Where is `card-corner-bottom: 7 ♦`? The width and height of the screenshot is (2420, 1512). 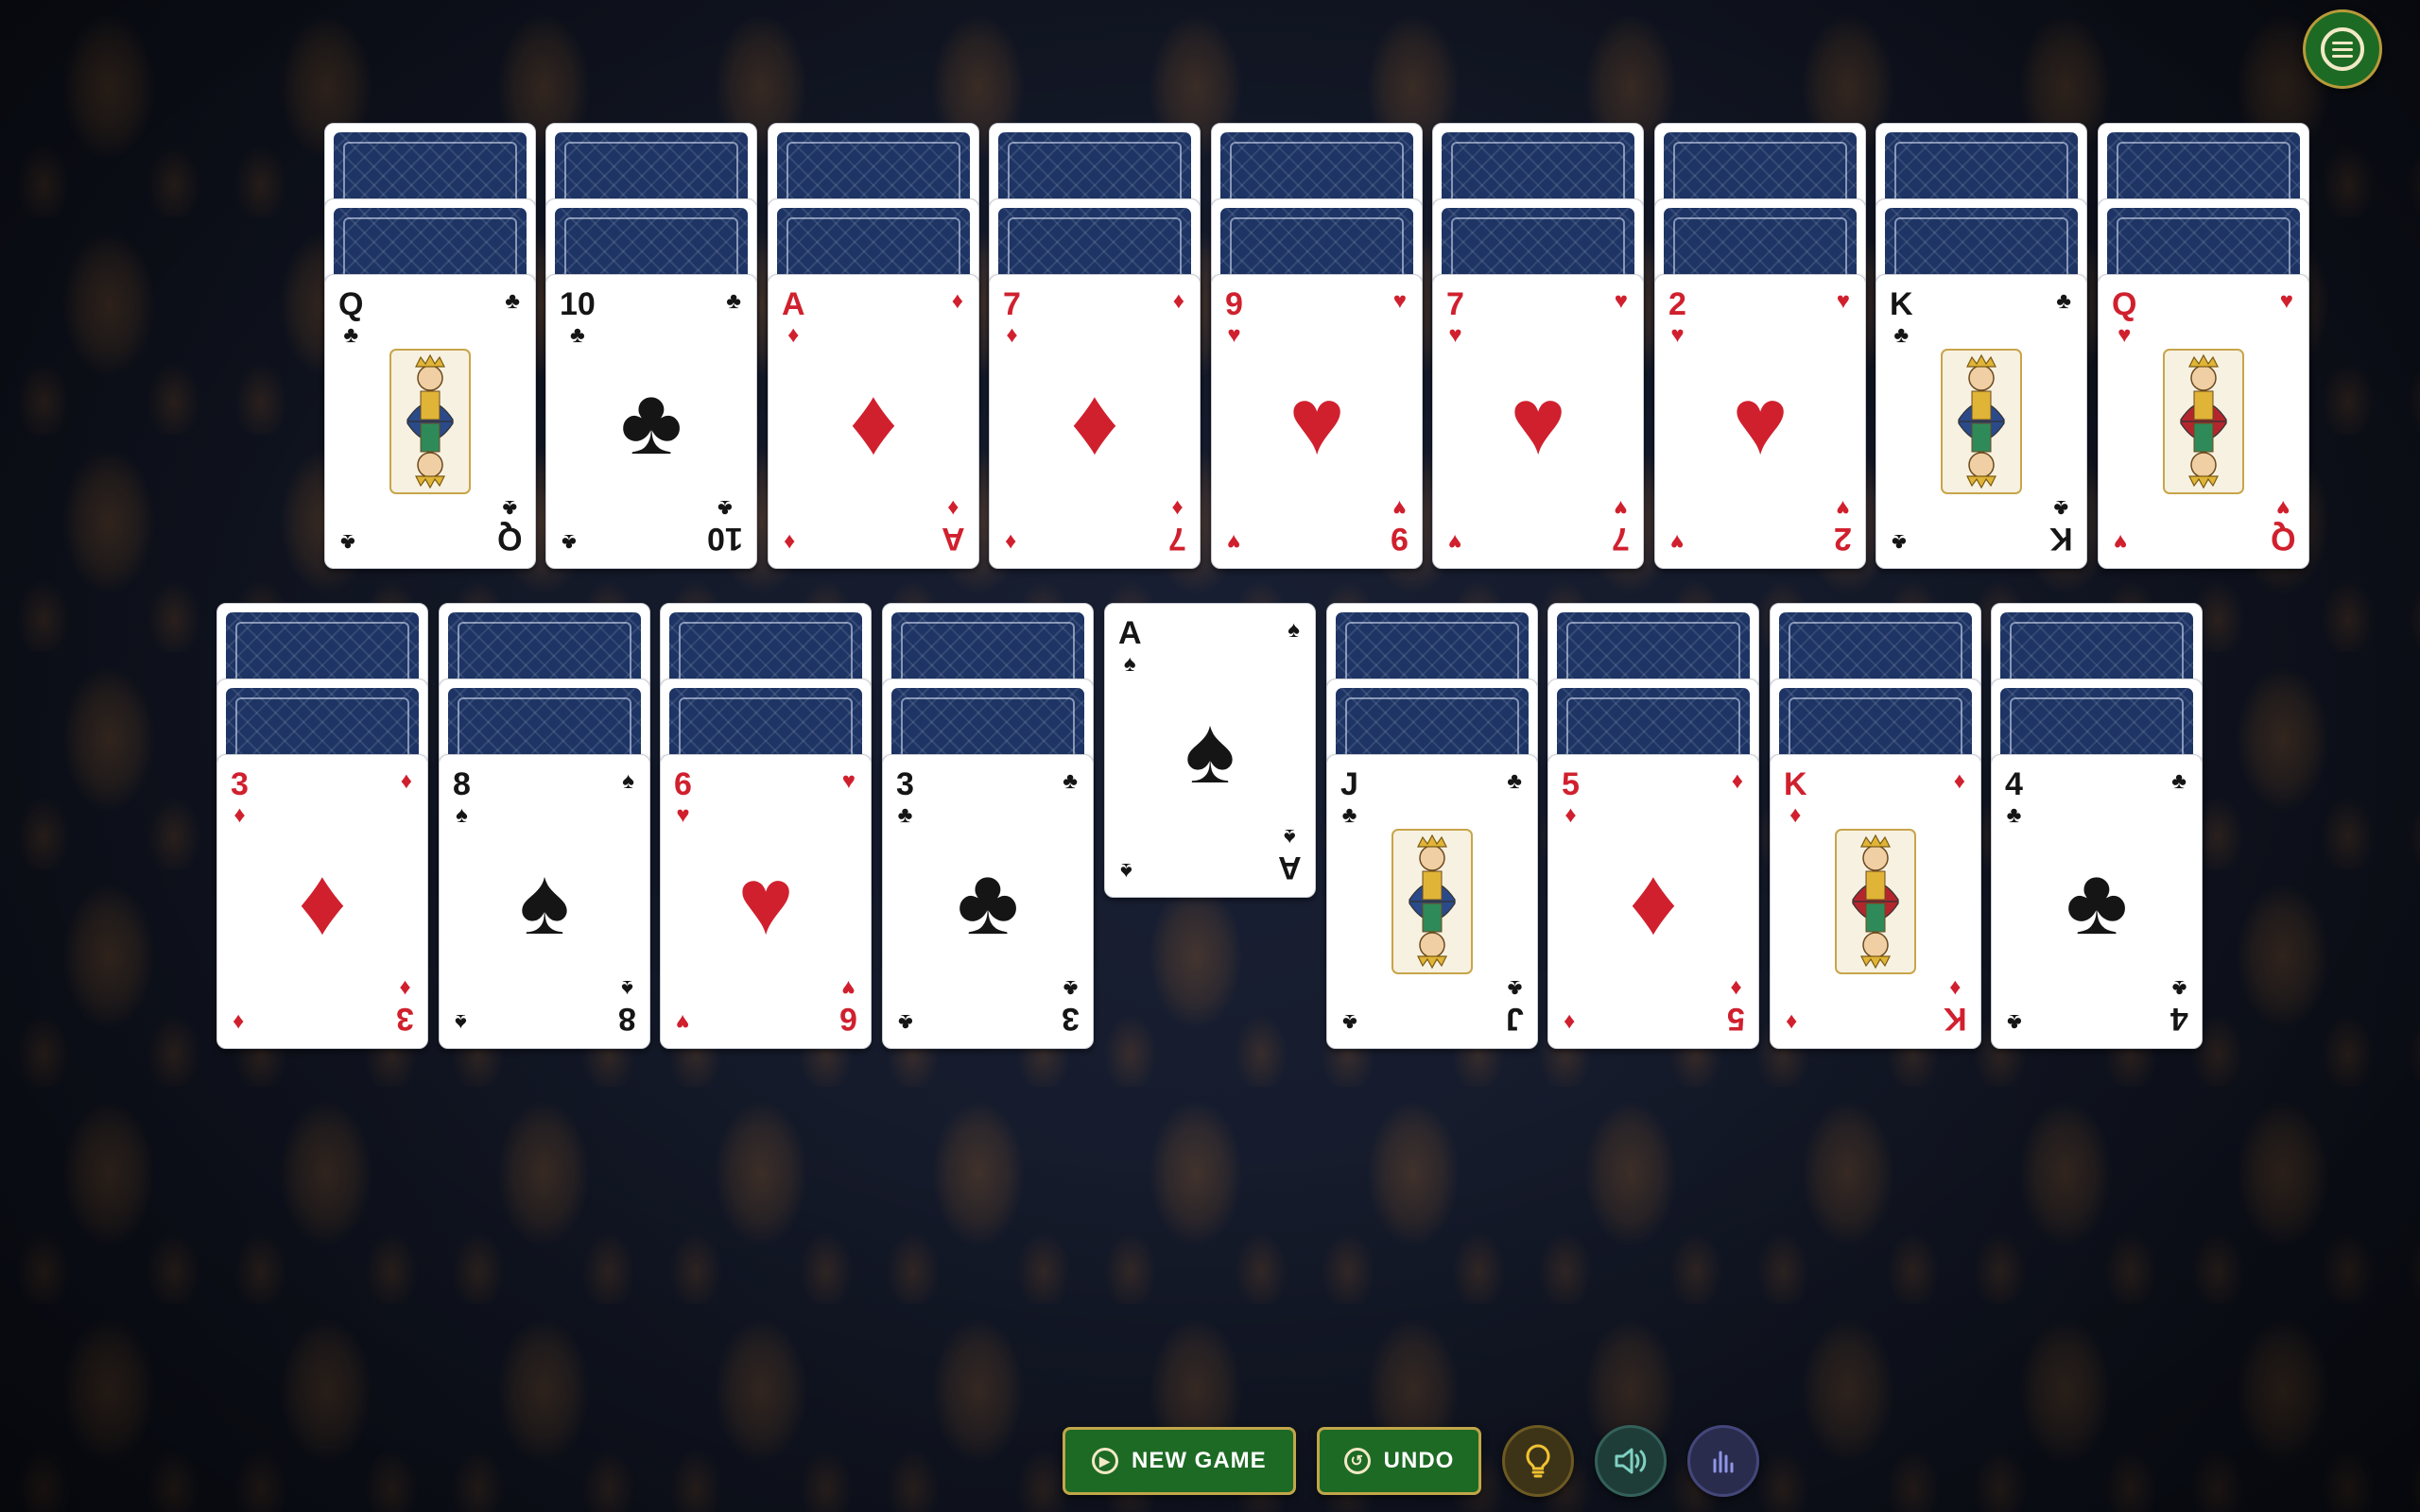
card-corner-bottom: 7 ♦ is located at coordinates (1177, 526).